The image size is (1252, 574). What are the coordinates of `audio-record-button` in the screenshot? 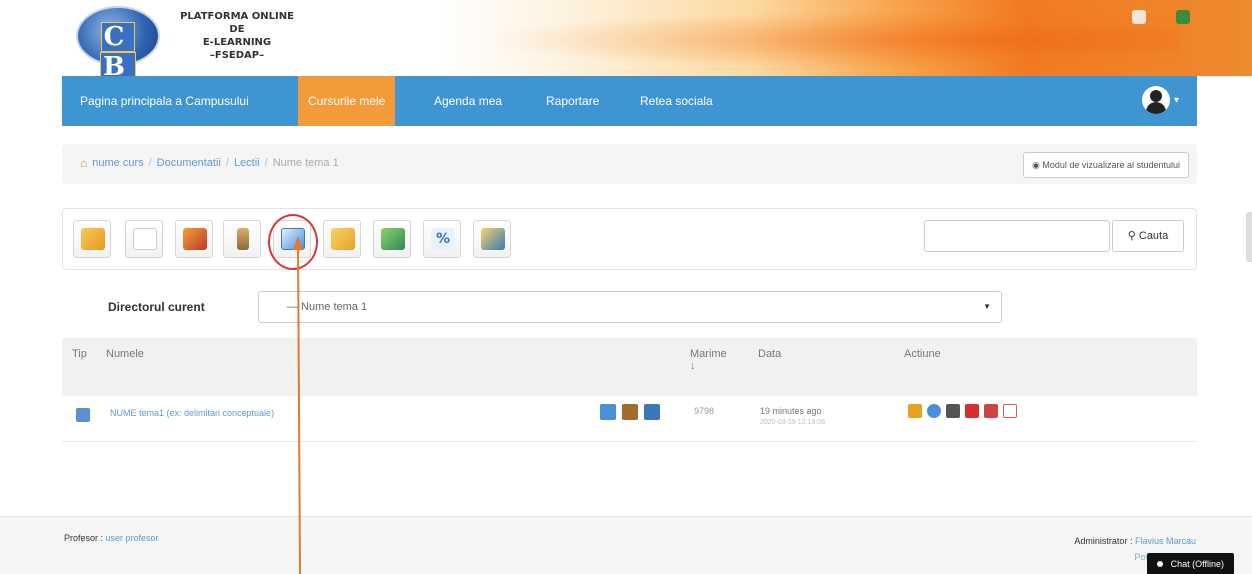 It's located at (242, 239).